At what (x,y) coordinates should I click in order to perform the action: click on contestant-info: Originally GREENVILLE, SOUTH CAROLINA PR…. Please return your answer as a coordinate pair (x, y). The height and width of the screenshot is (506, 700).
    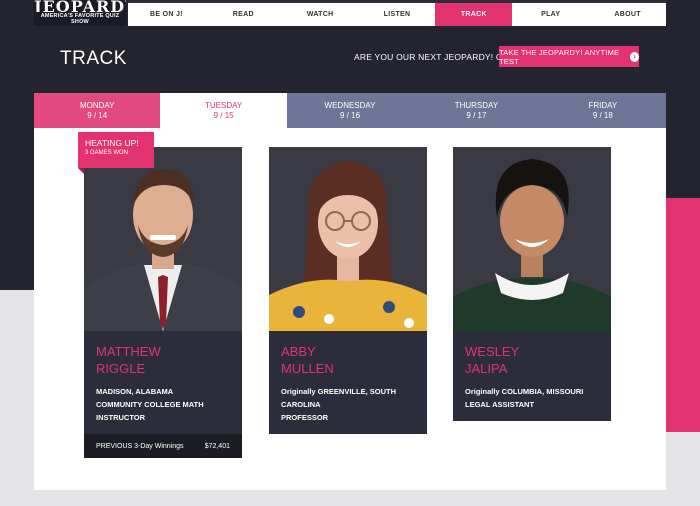
    Looking at the image, I should click on (348, 405).